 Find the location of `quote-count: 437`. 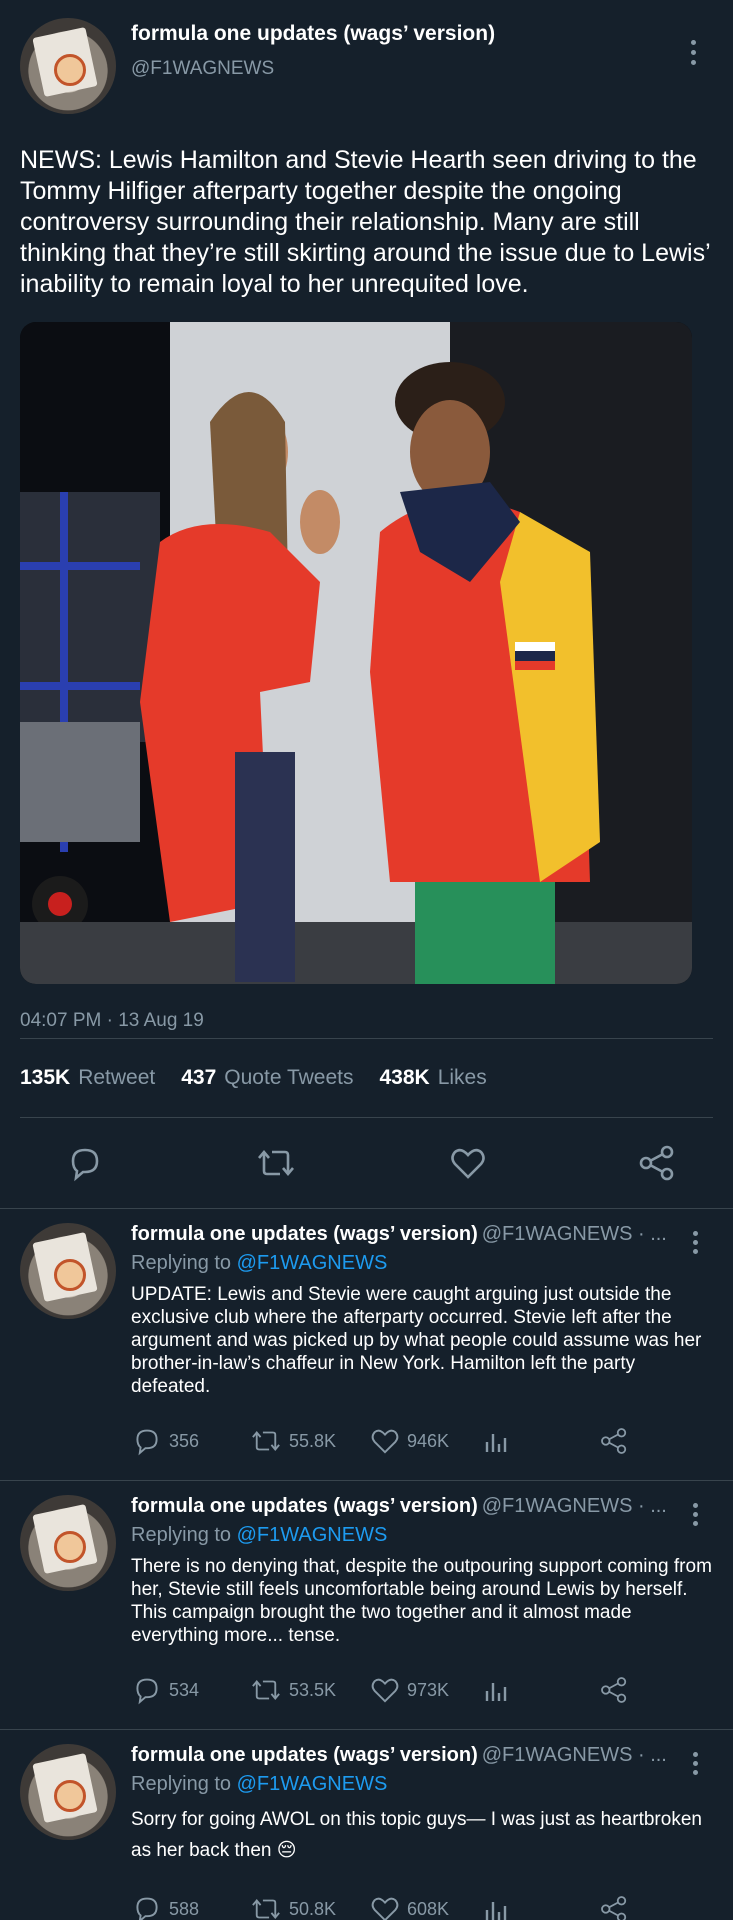

quote-count: 437 is located at coordinates (199, 1077).